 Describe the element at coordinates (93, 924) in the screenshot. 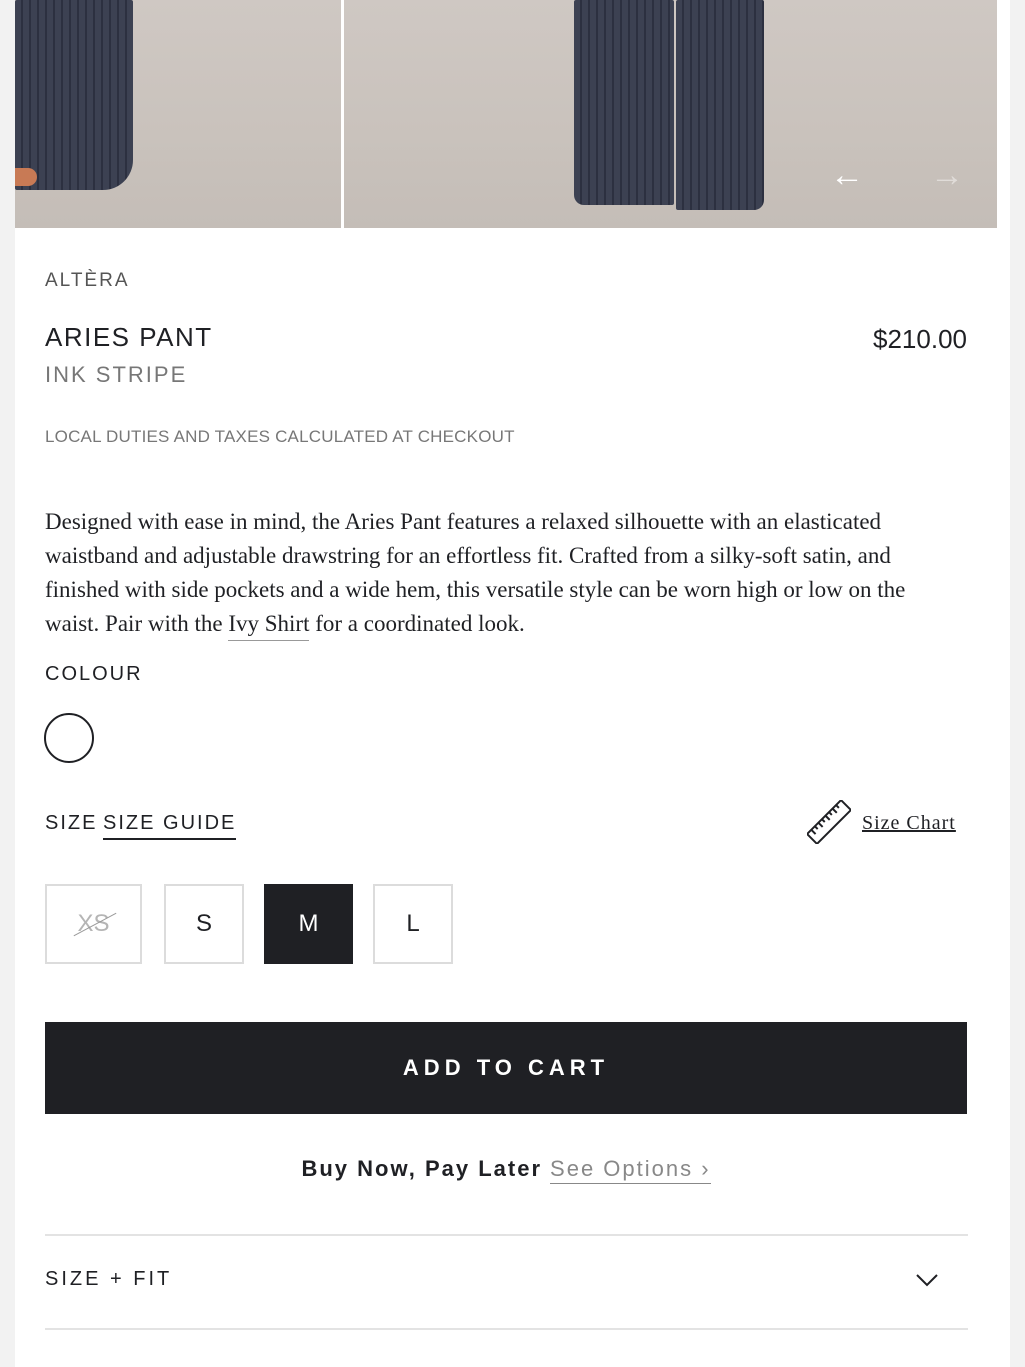

I see `size-option-xs: XS` at that location.